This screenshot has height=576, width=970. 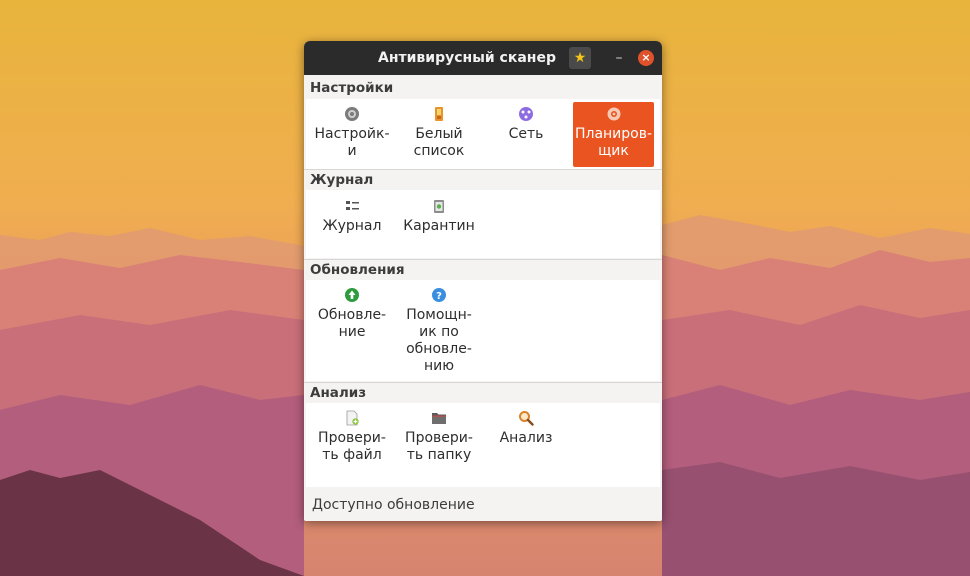 I want to click on network-icon, so click(x=526, y=114).